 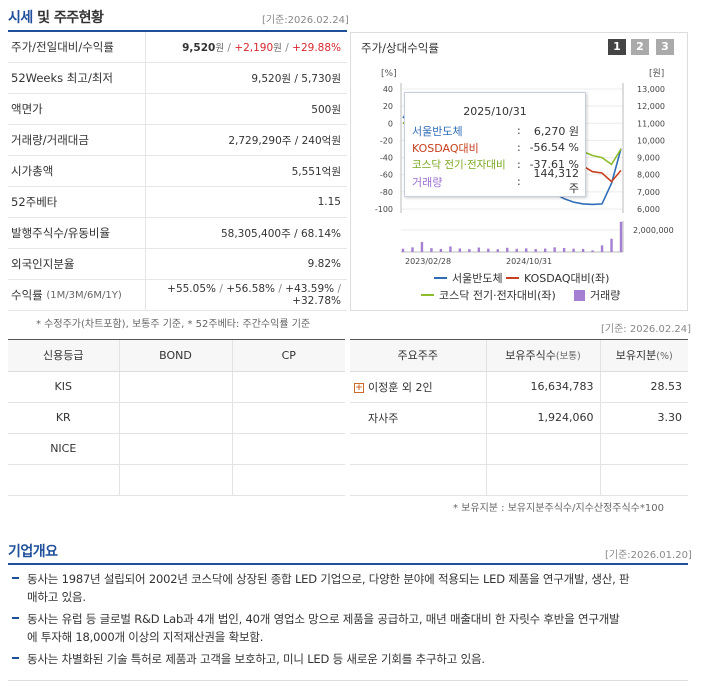 I want to click on right-tick-label: 9,000, so click(x=648, y=158).